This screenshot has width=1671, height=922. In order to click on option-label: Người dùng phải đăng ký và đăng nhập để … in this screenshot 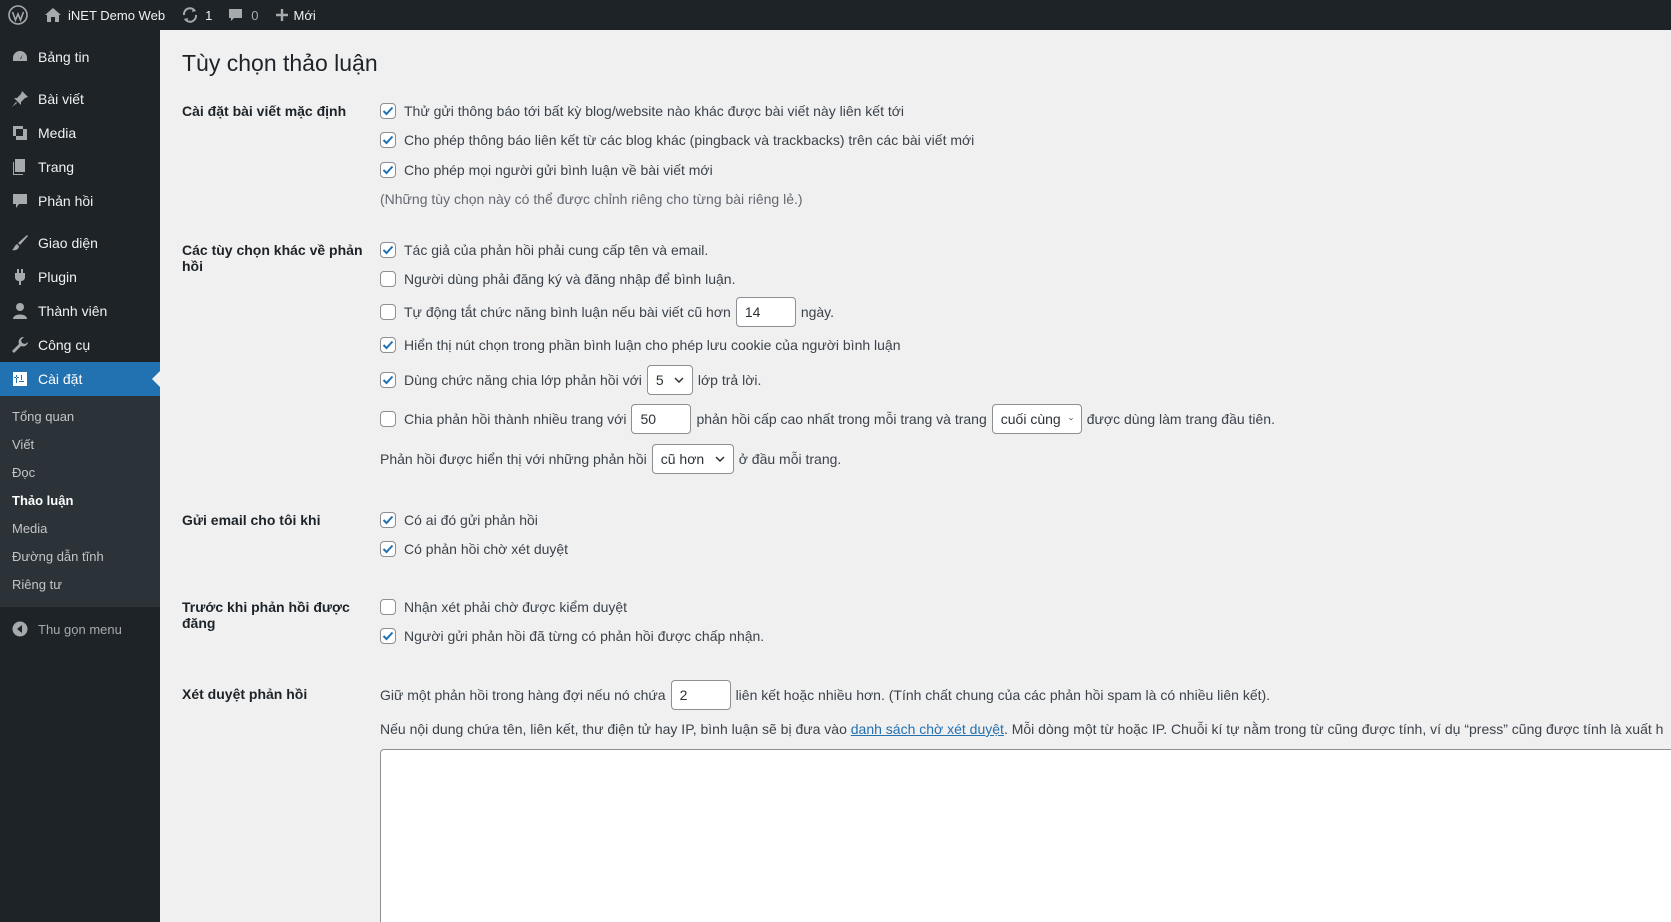, I will do `click(570, 279)`.